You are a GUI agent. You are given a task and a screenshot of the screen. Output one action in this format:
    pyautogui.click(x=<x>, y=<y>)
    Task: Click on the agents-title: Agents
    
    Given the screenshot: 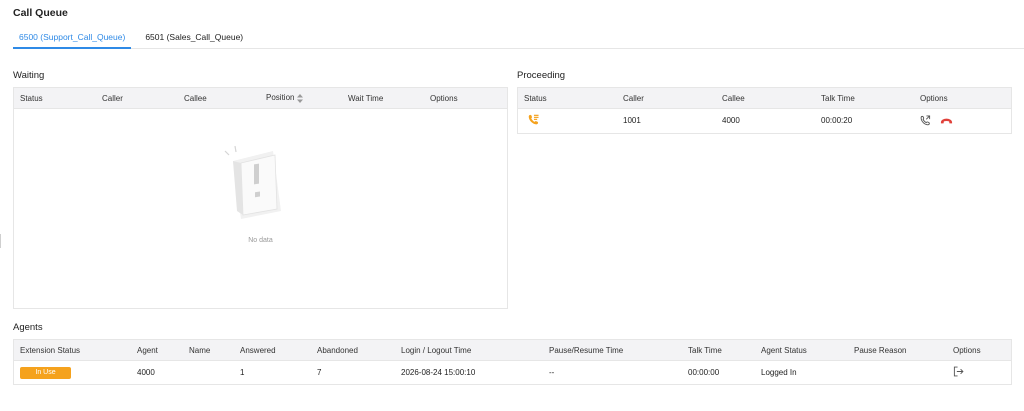 What is the action you would take?
    pyautogui.click(x=28, y=327)
    